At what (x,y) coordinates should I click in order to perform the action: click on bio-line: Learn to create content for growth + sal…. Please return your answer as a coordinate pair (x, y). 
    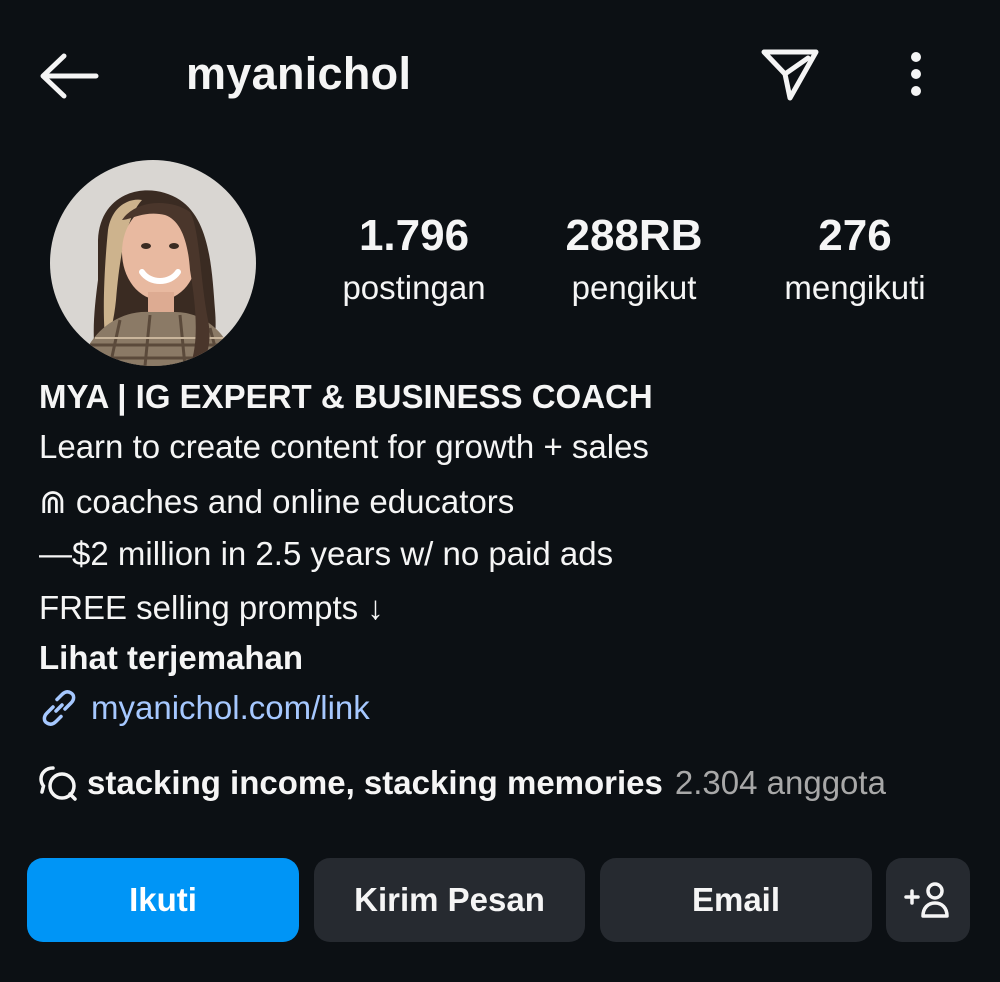
    Looking at the image, I should click on (344, 446).